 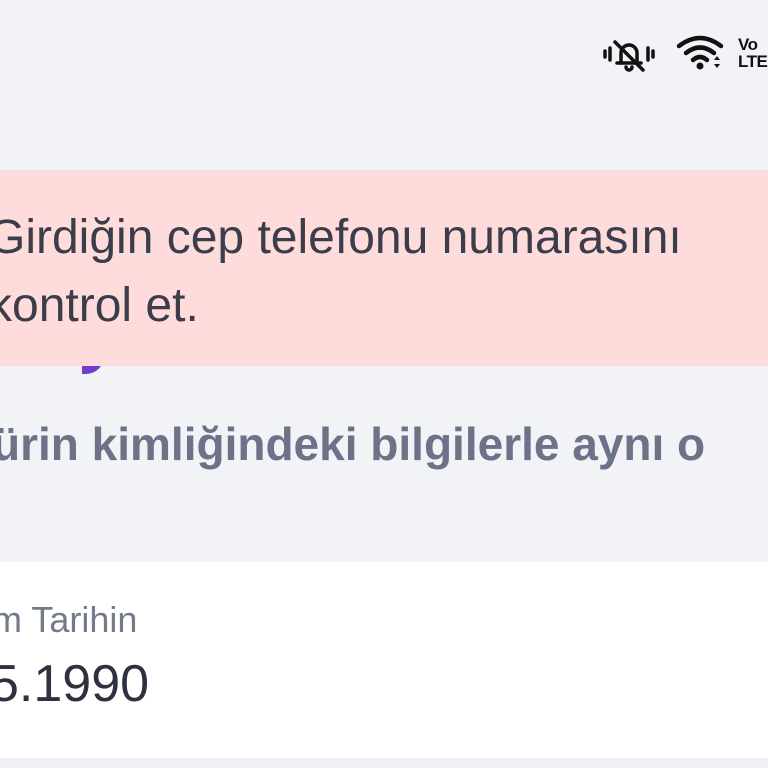 I want to click on status-bar: Vo LTE, so click(x=384, y=55).